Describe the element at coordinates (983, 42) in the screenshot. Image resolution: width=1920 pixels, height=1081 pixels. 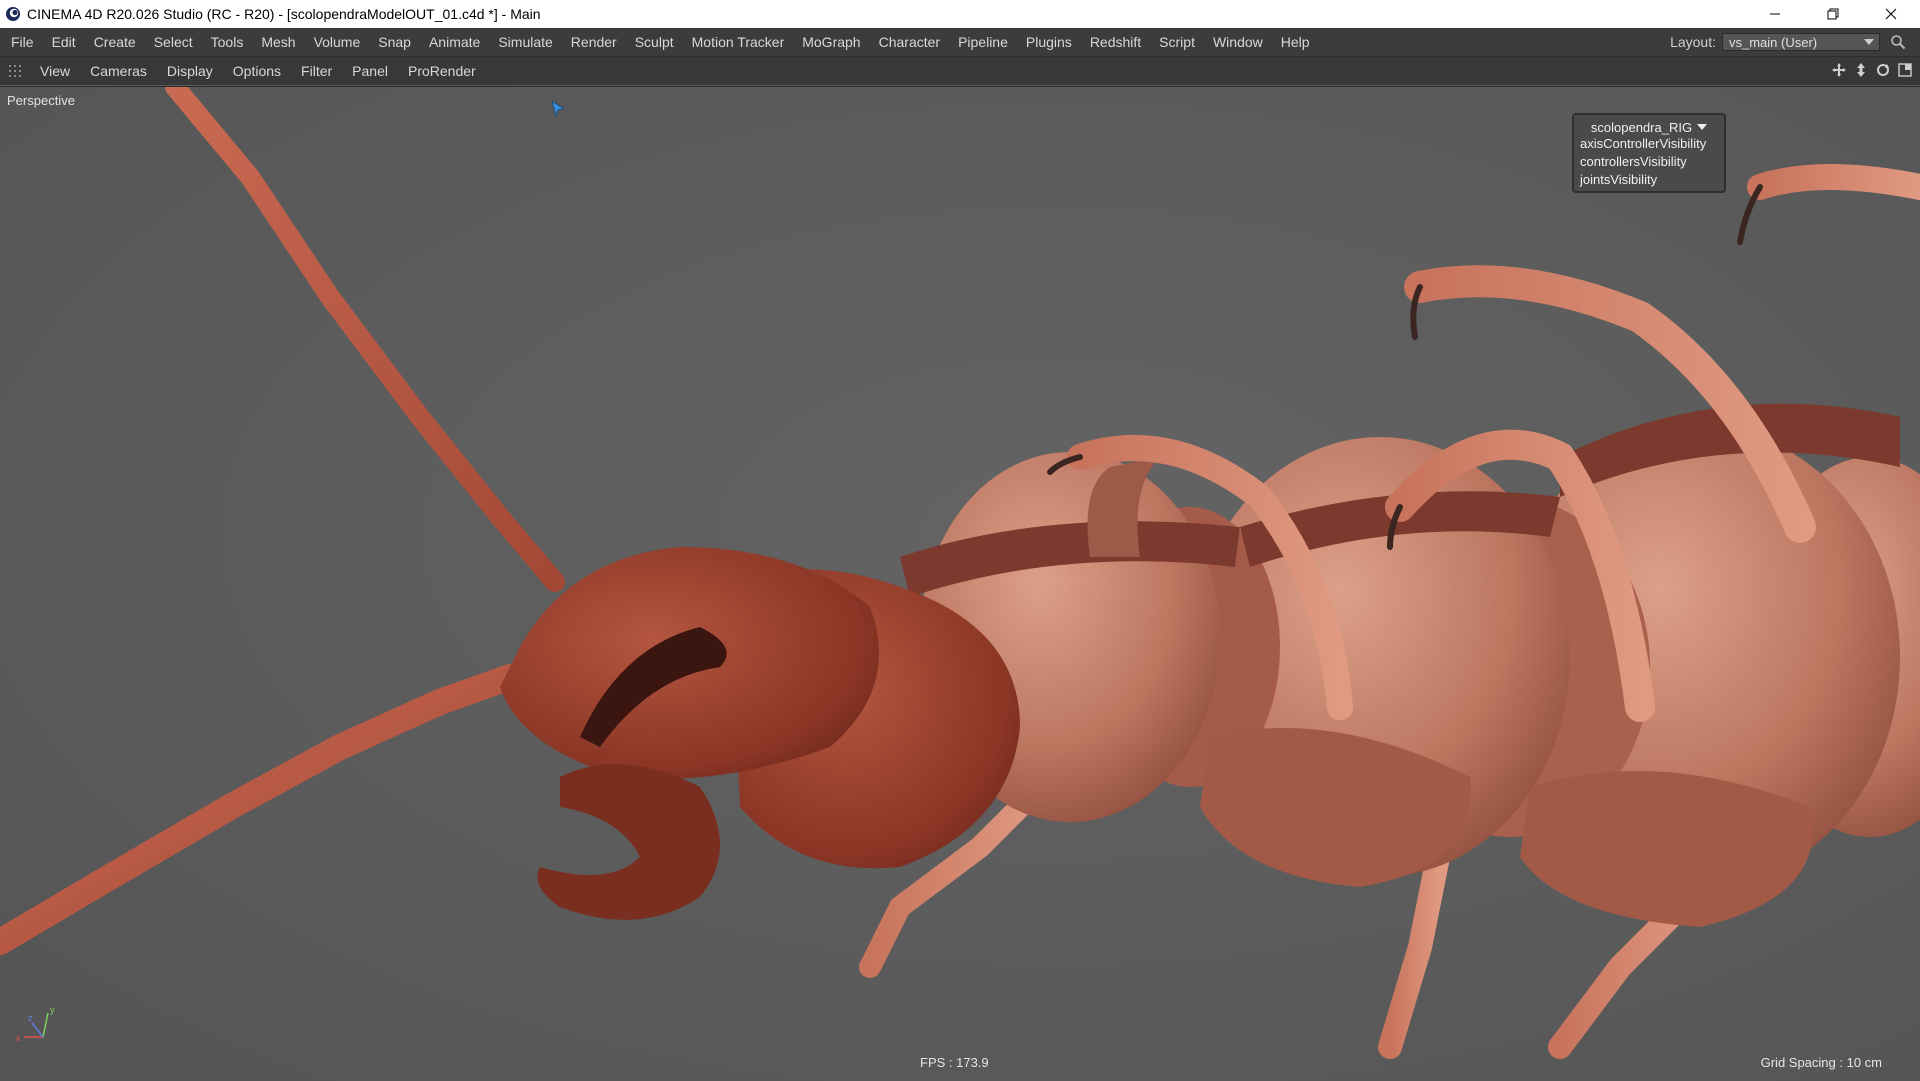
I see `menu-pipeline: Pipeline` at that location.